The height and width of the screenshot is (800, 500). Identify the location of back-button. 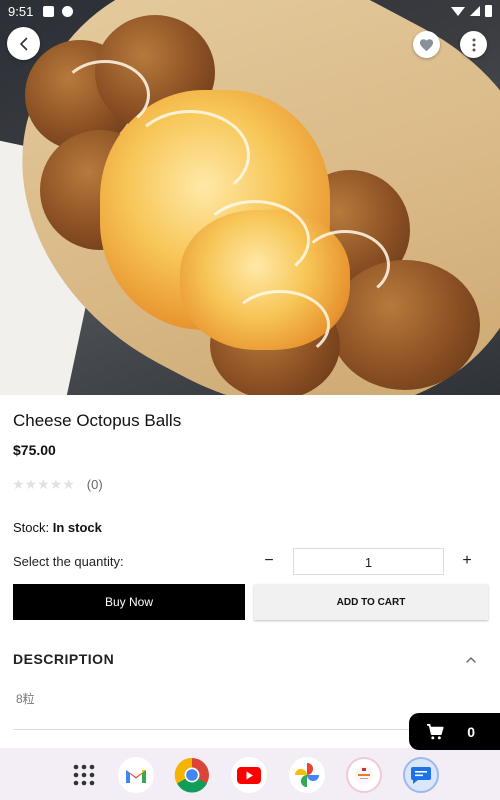
(23, 43).